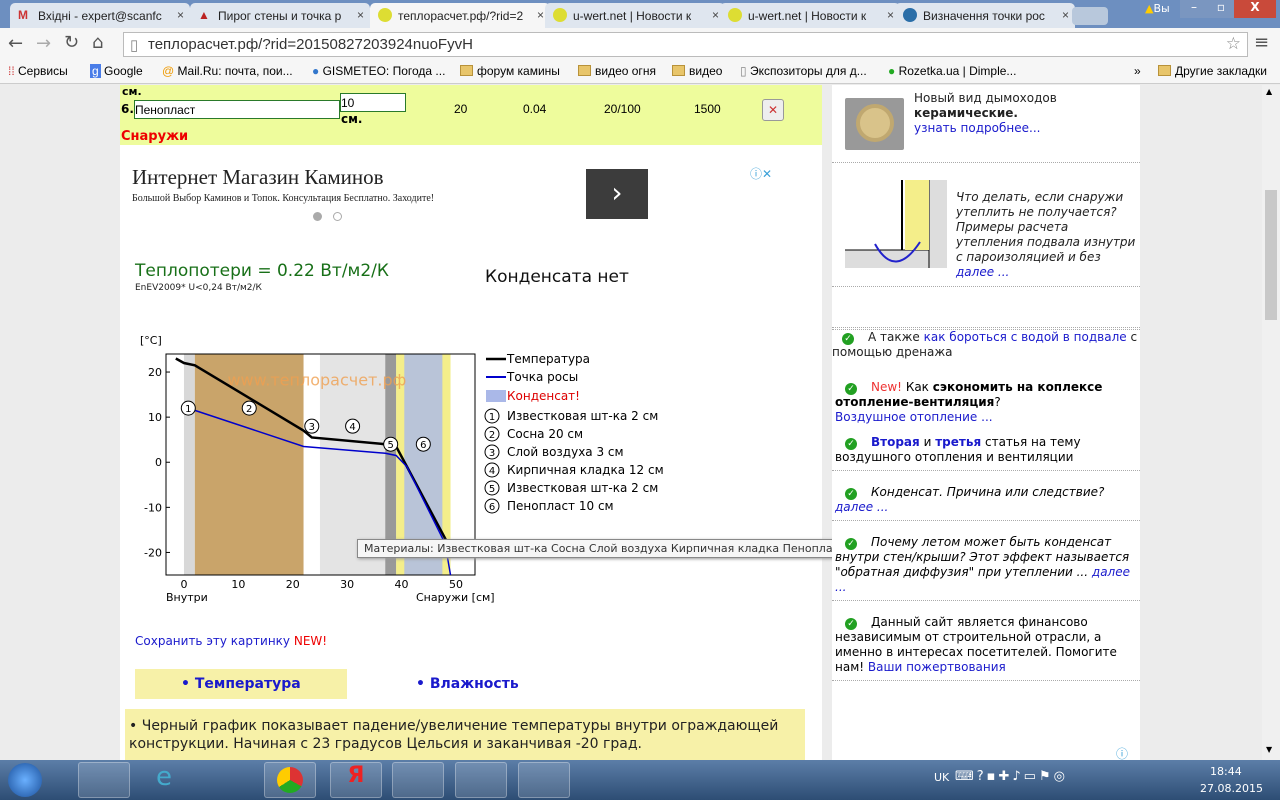  I want to click on tray-icons: ⌨?▪✚♪▭⚑◎, so click(1011, 776).